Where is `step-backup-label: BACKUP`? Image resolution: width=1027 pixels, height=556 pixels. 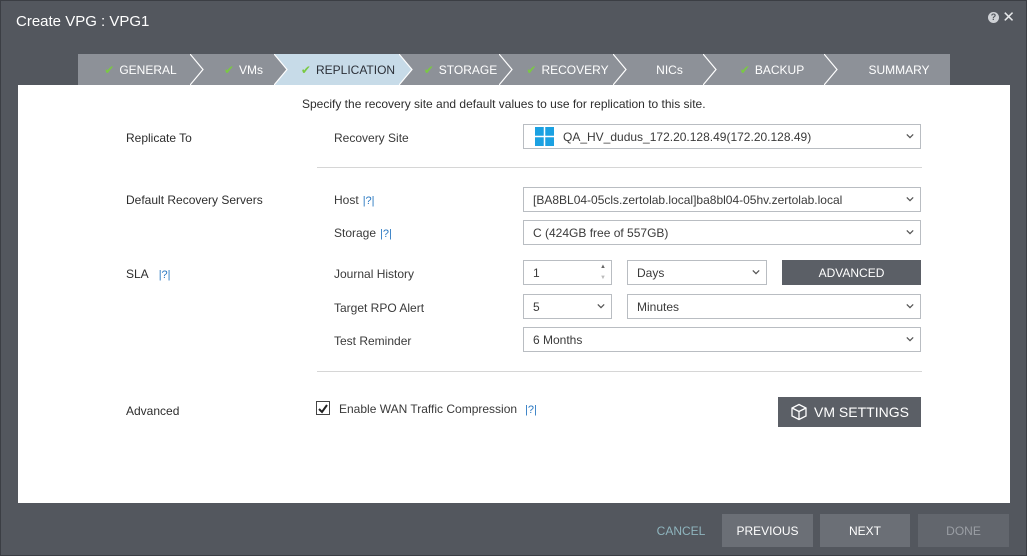
step-backup-label: BACKUP is located at coordinates (779, 69).